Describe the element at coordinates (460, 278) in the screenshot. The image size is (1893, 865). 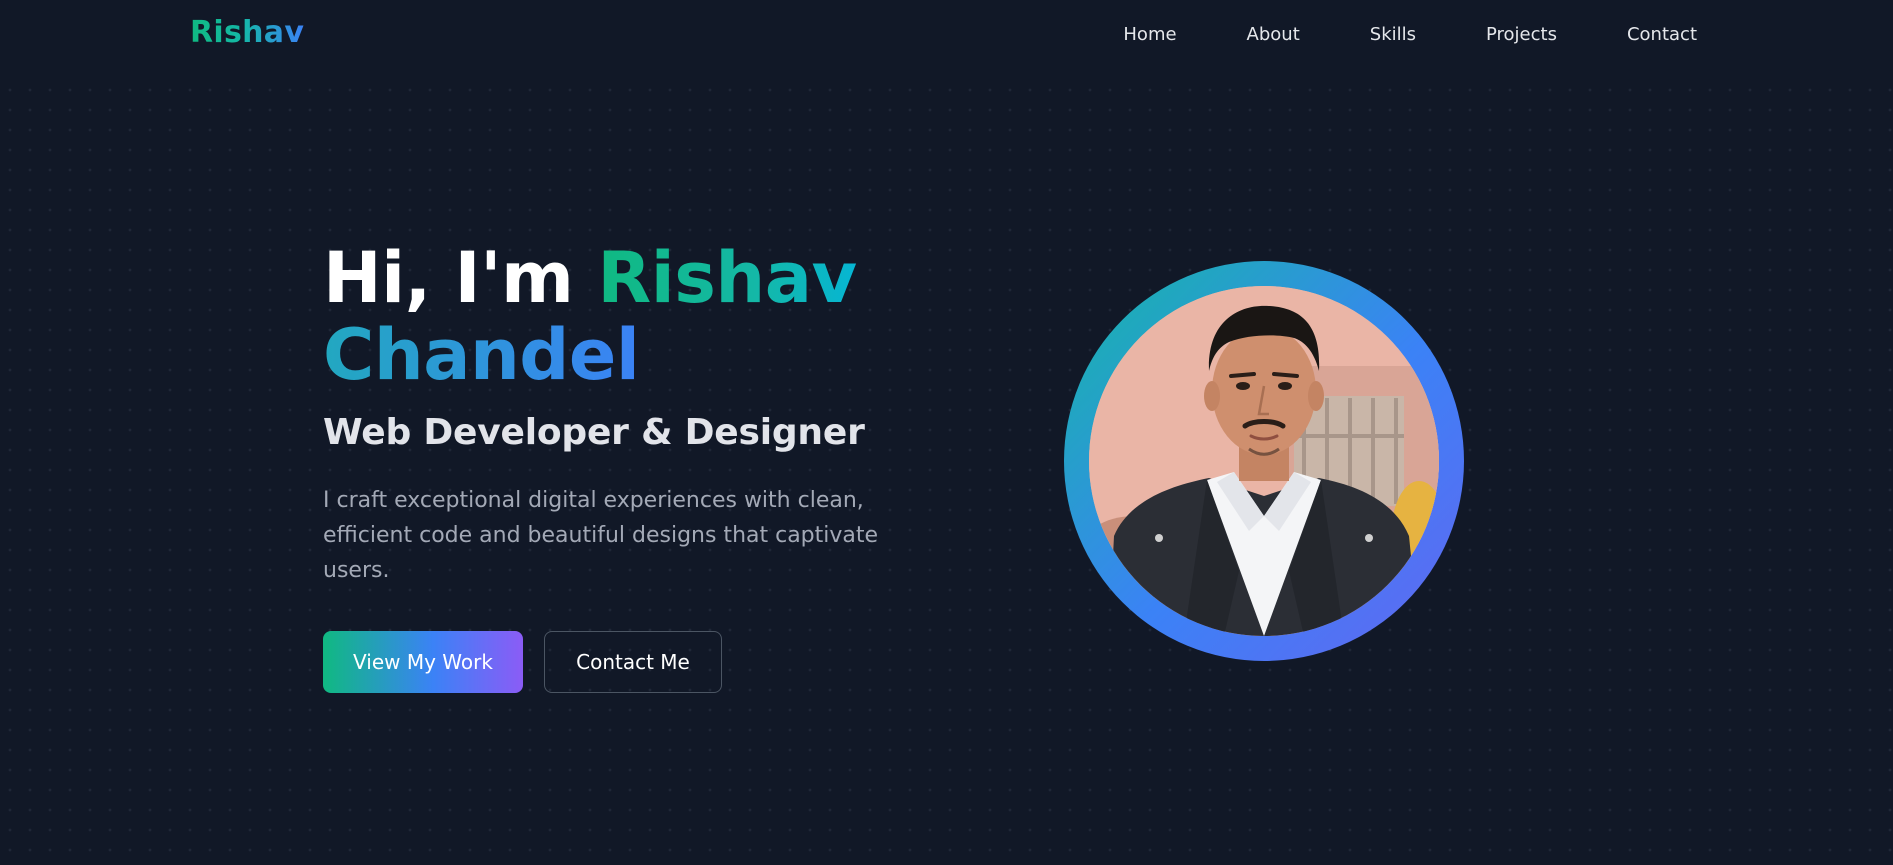
I see `hero-greeting: Hi, I'm` at that location.